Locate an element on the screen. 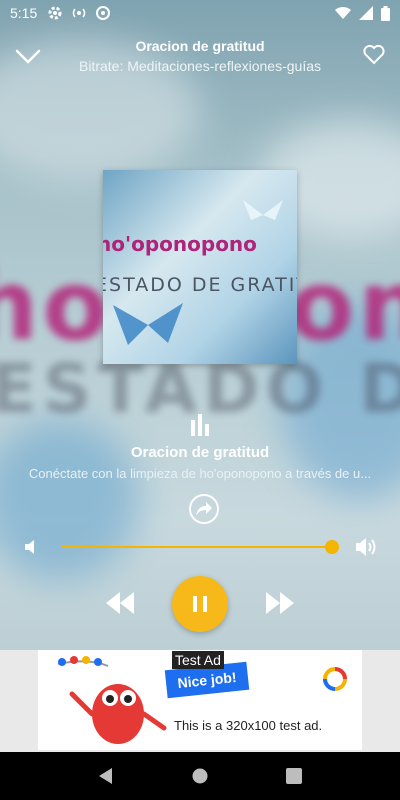 Image resolution: width=400 pixels, height=800 pixels. share-icon is located at coordinates (204, 509).